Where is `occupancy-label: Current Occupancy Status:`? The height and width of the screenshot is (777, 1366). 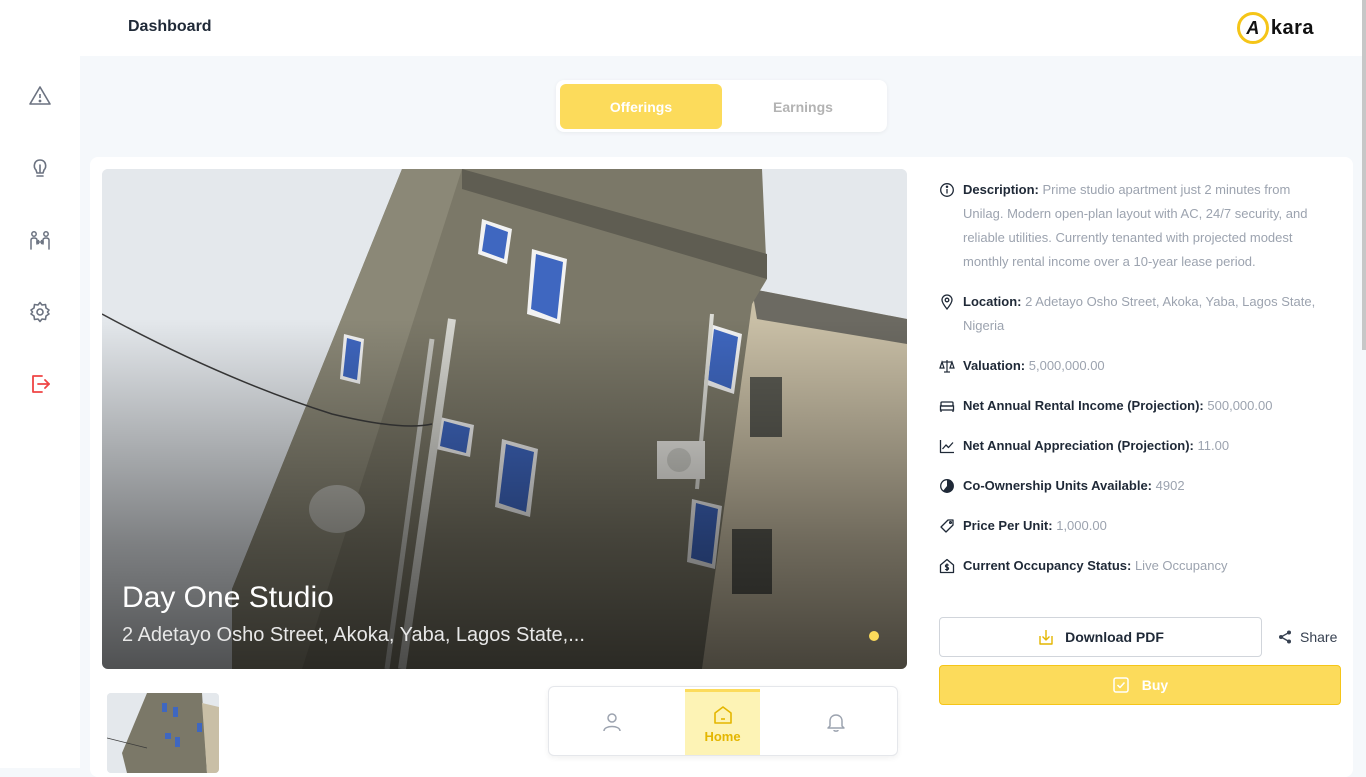
occupancy-label: Current Occupancy Status: is located at coordinates (1047, 565).